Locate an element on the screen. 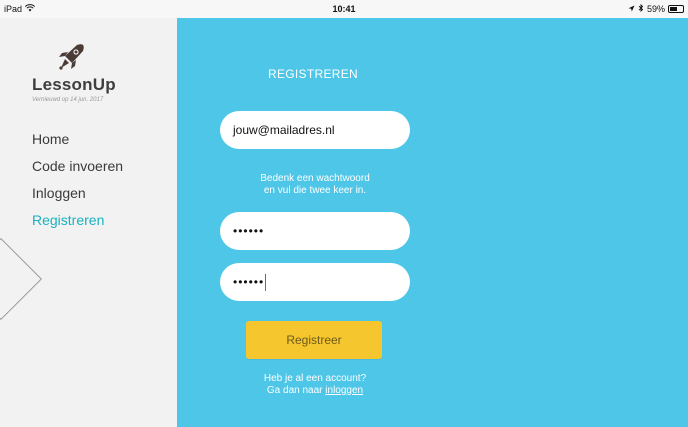 The height and width of the screenshot is (427, 688). status-time: 10:41 is located at coordinates (344, 9).